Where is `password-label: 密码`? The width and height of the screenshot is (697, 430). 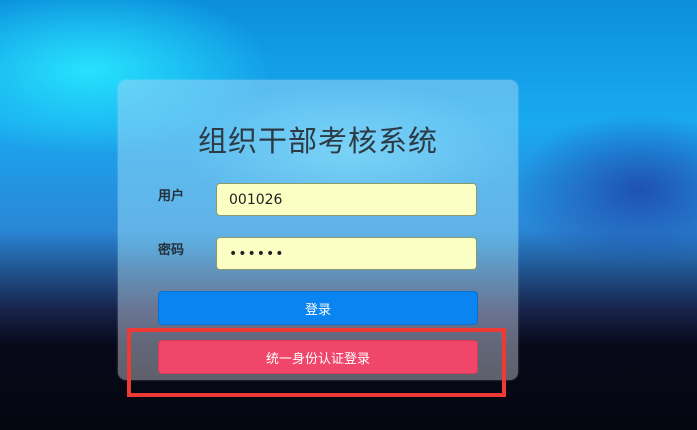 password-label: 密码 is located at coordinates (171, 250).